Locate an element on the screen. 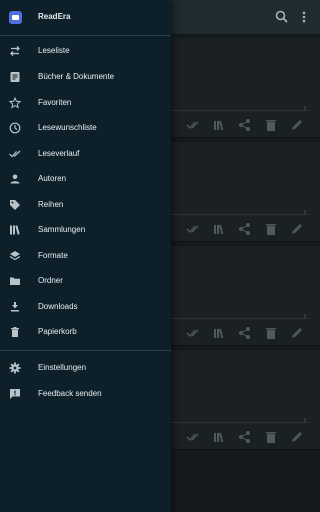 The image size is (320, 512). download-icon is located at coordinates (15, 307).